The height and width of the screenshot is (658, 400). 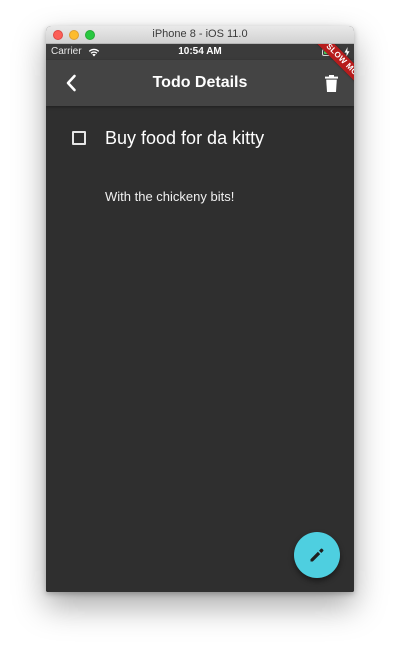 I want to click on delete-button, so click(x=331, y=83).